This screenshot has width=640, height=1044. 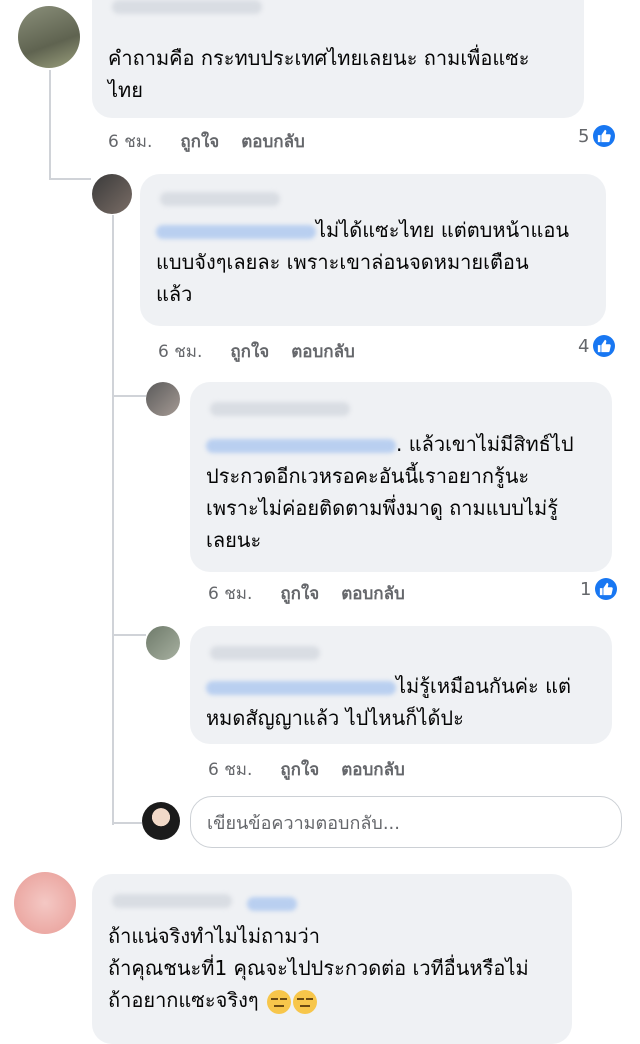 I want to click on reaction-count: 5, so click(x=597, y=136).